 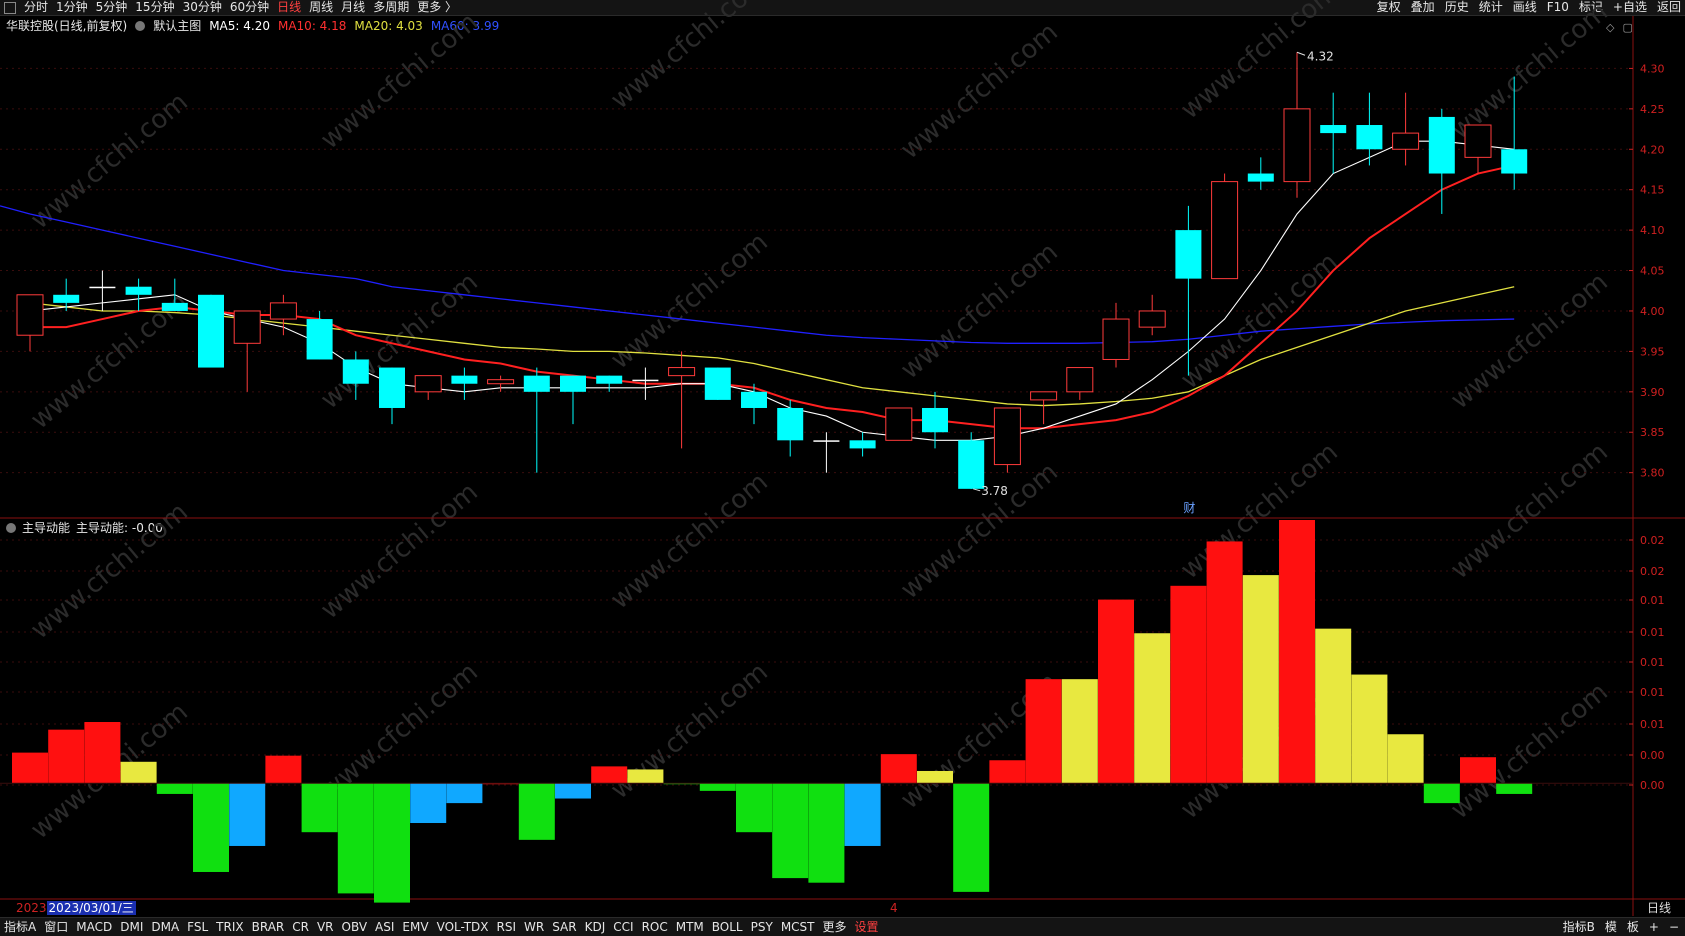 I want to click on low-price-pointer, so click(x=977, y=490).